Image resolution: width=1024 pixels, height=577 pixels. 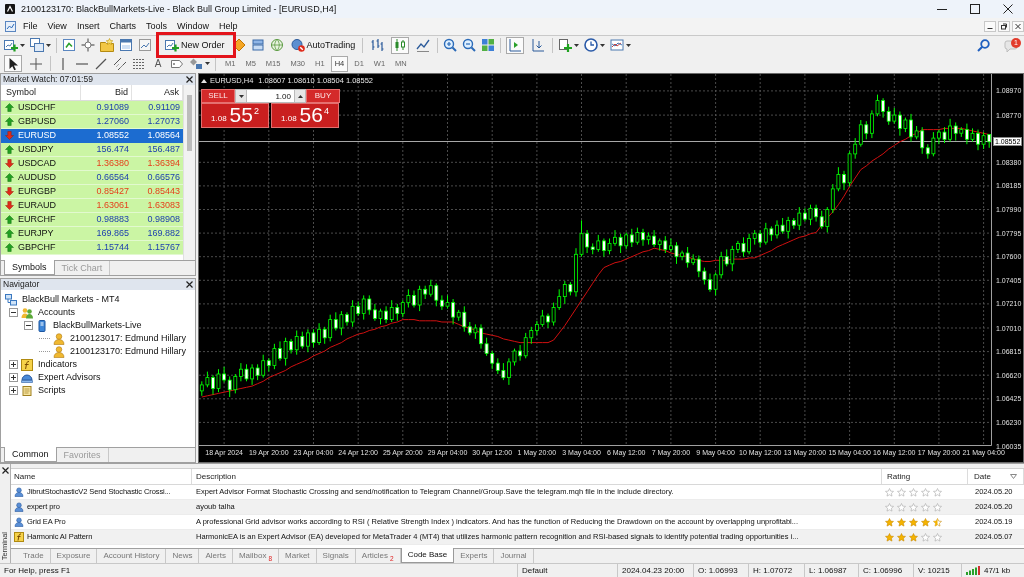 What do you see at coordinates (171, 92) in the screenshot?
I see `column-header: Ask` at bounding box center [171, 92].